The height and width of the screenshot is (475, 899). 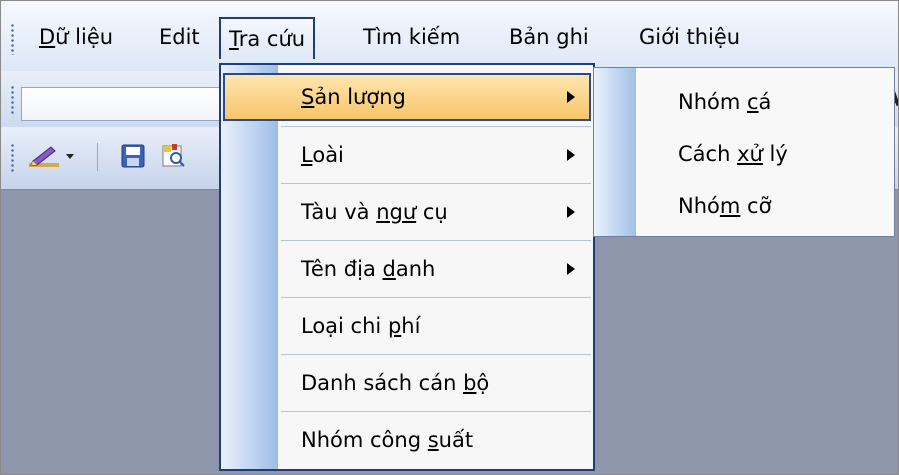 I want to click on submenu-san-luong: Nhóm cá Cách xử lý Nhóm cỡ, so click(x=744, y=152).